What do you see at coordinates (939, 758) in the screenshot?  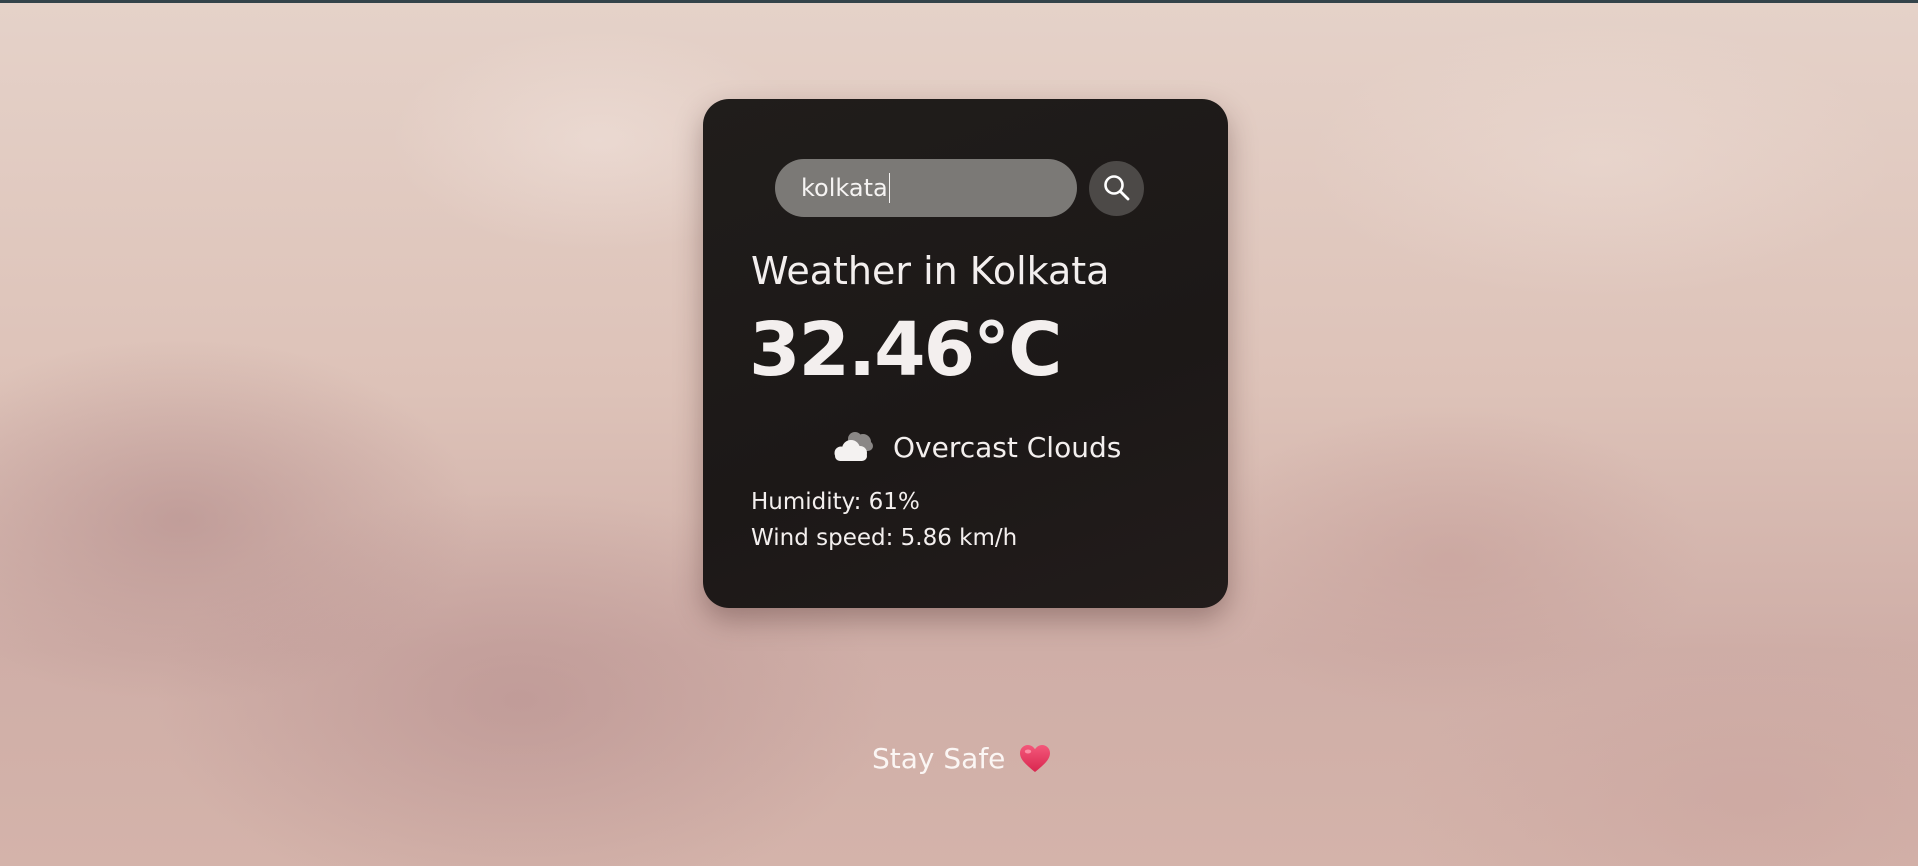 I see `footer-text: Stay Safe` at bounding box center [939, 758].